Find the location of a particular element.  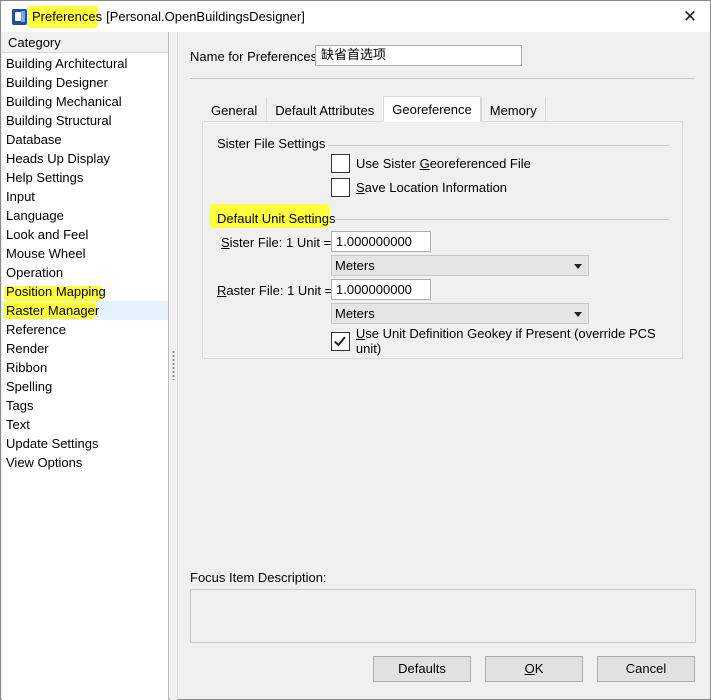

window-title-profile: [Personal.OpenBuildingsDesigner] is located at coordinates (205, 16).